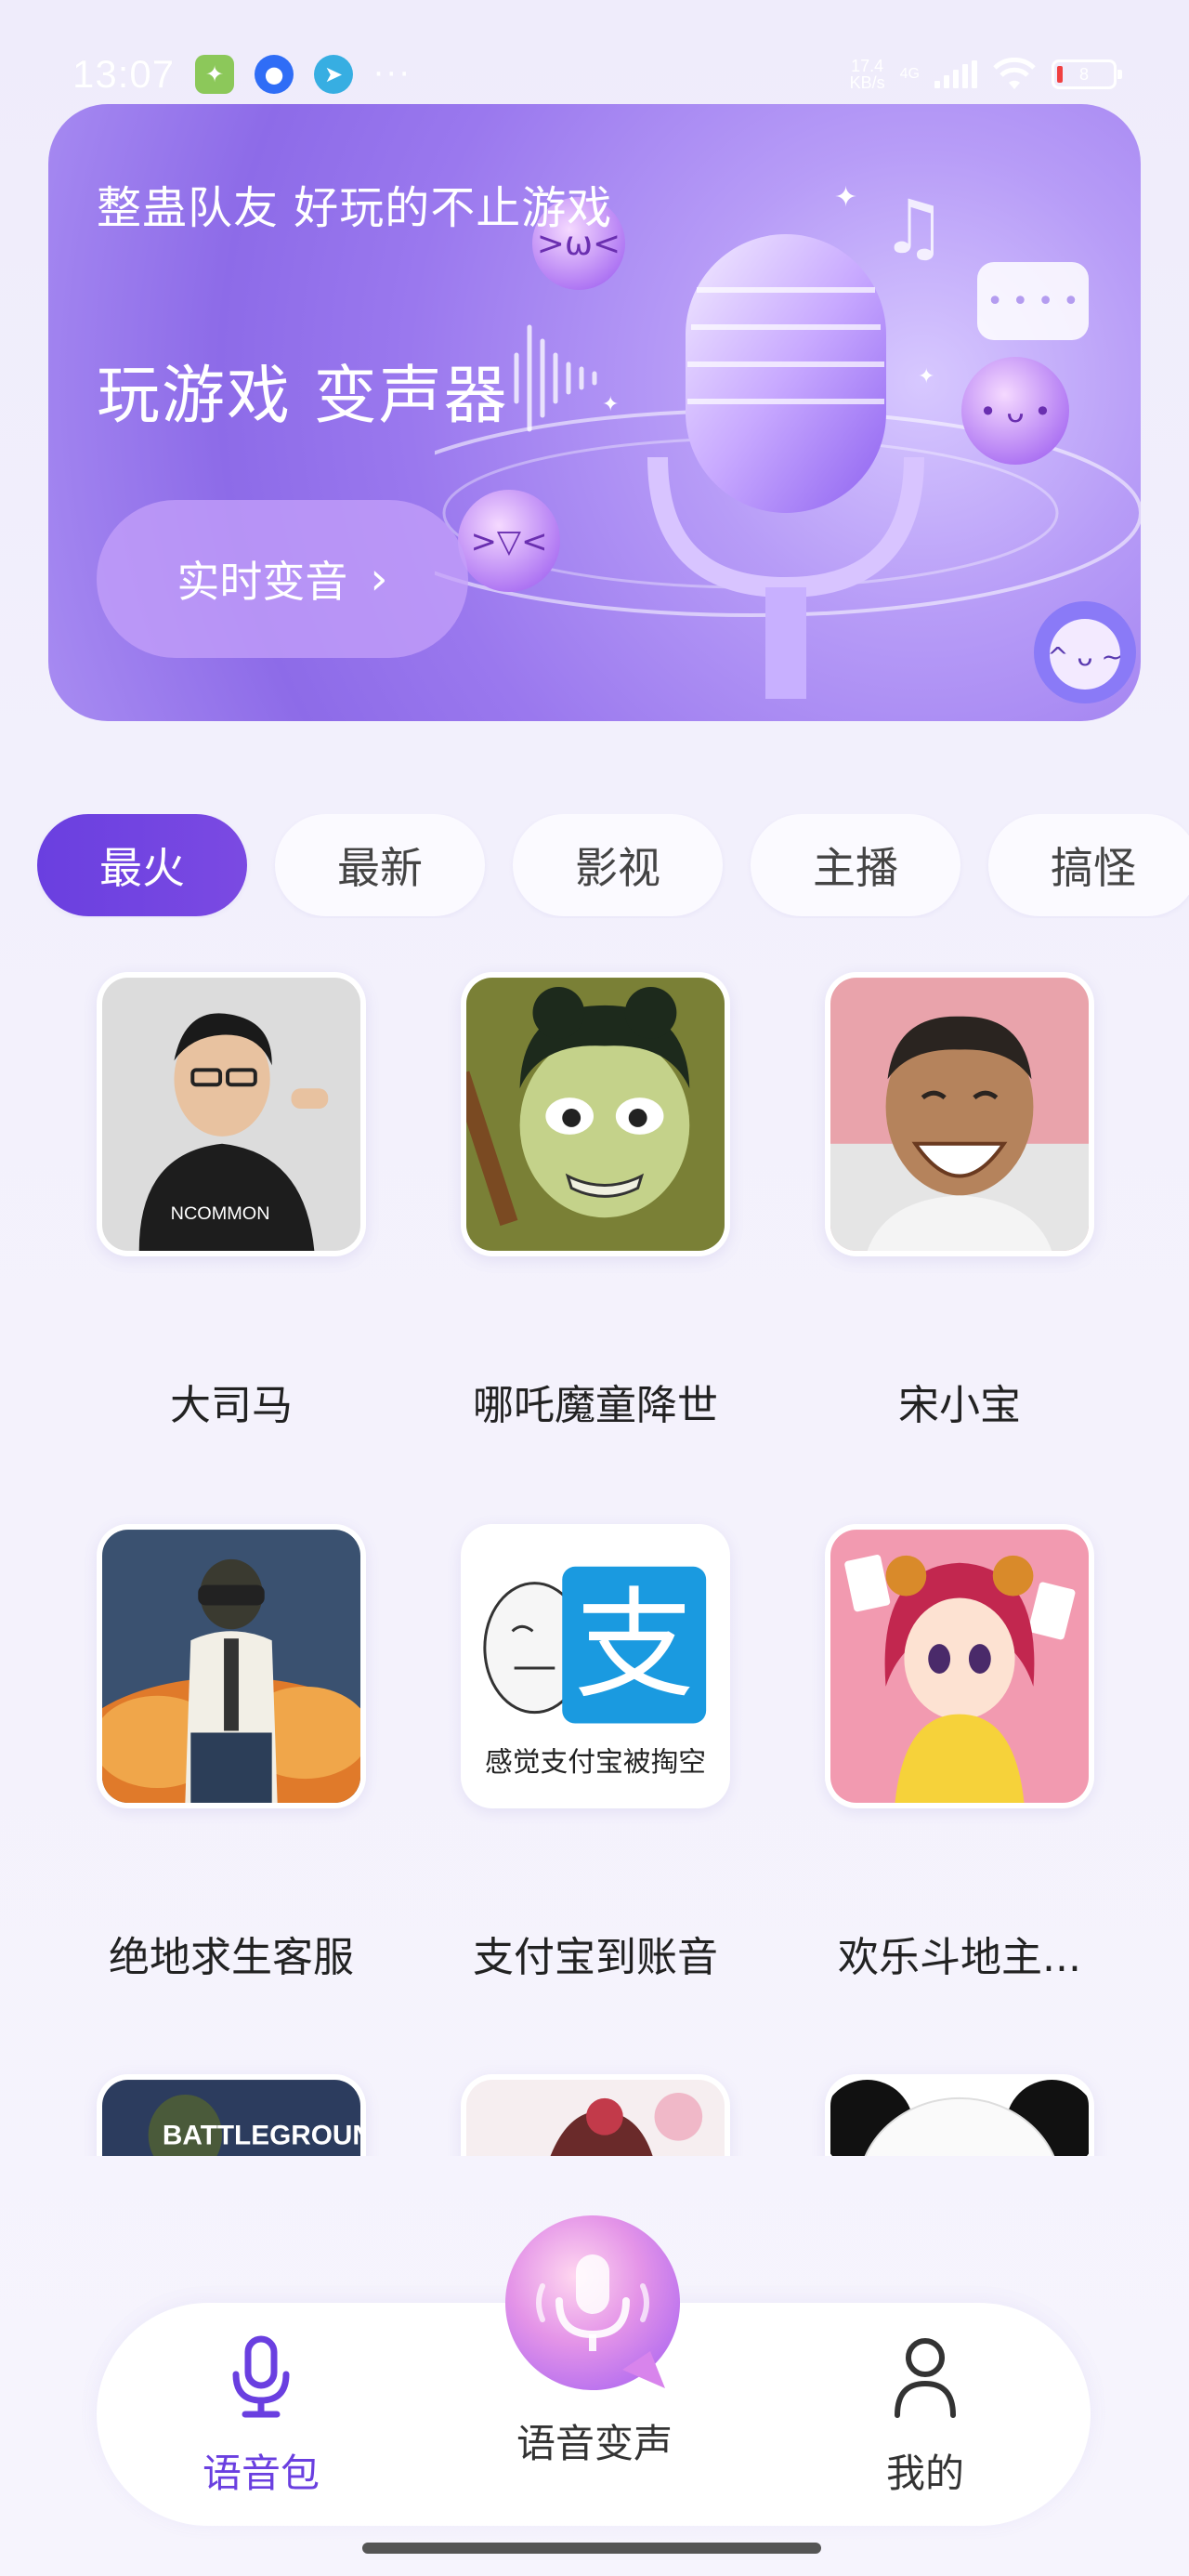 Image resolution: width=1189 pixels, height=2576 pixels. What do you see at coordinates (925, 2378) in the screenshot?
I see `user-icon` at bounding box center [925, 2378].